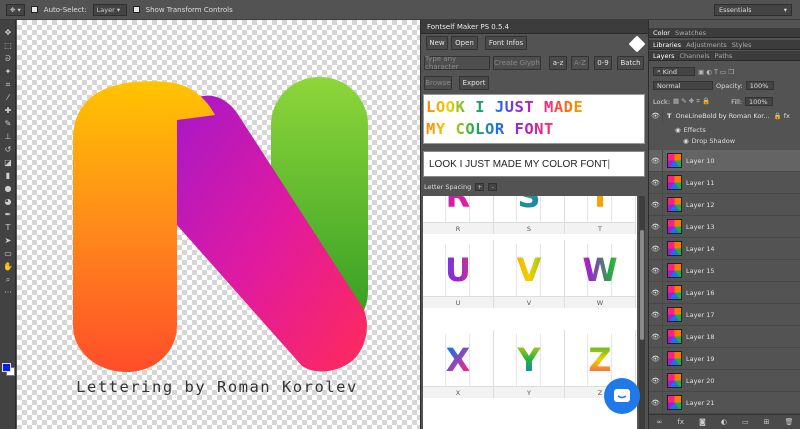 This screenshot has width=800, height=429. I want to click on layer-name: Layer 14, so click(700, 248).